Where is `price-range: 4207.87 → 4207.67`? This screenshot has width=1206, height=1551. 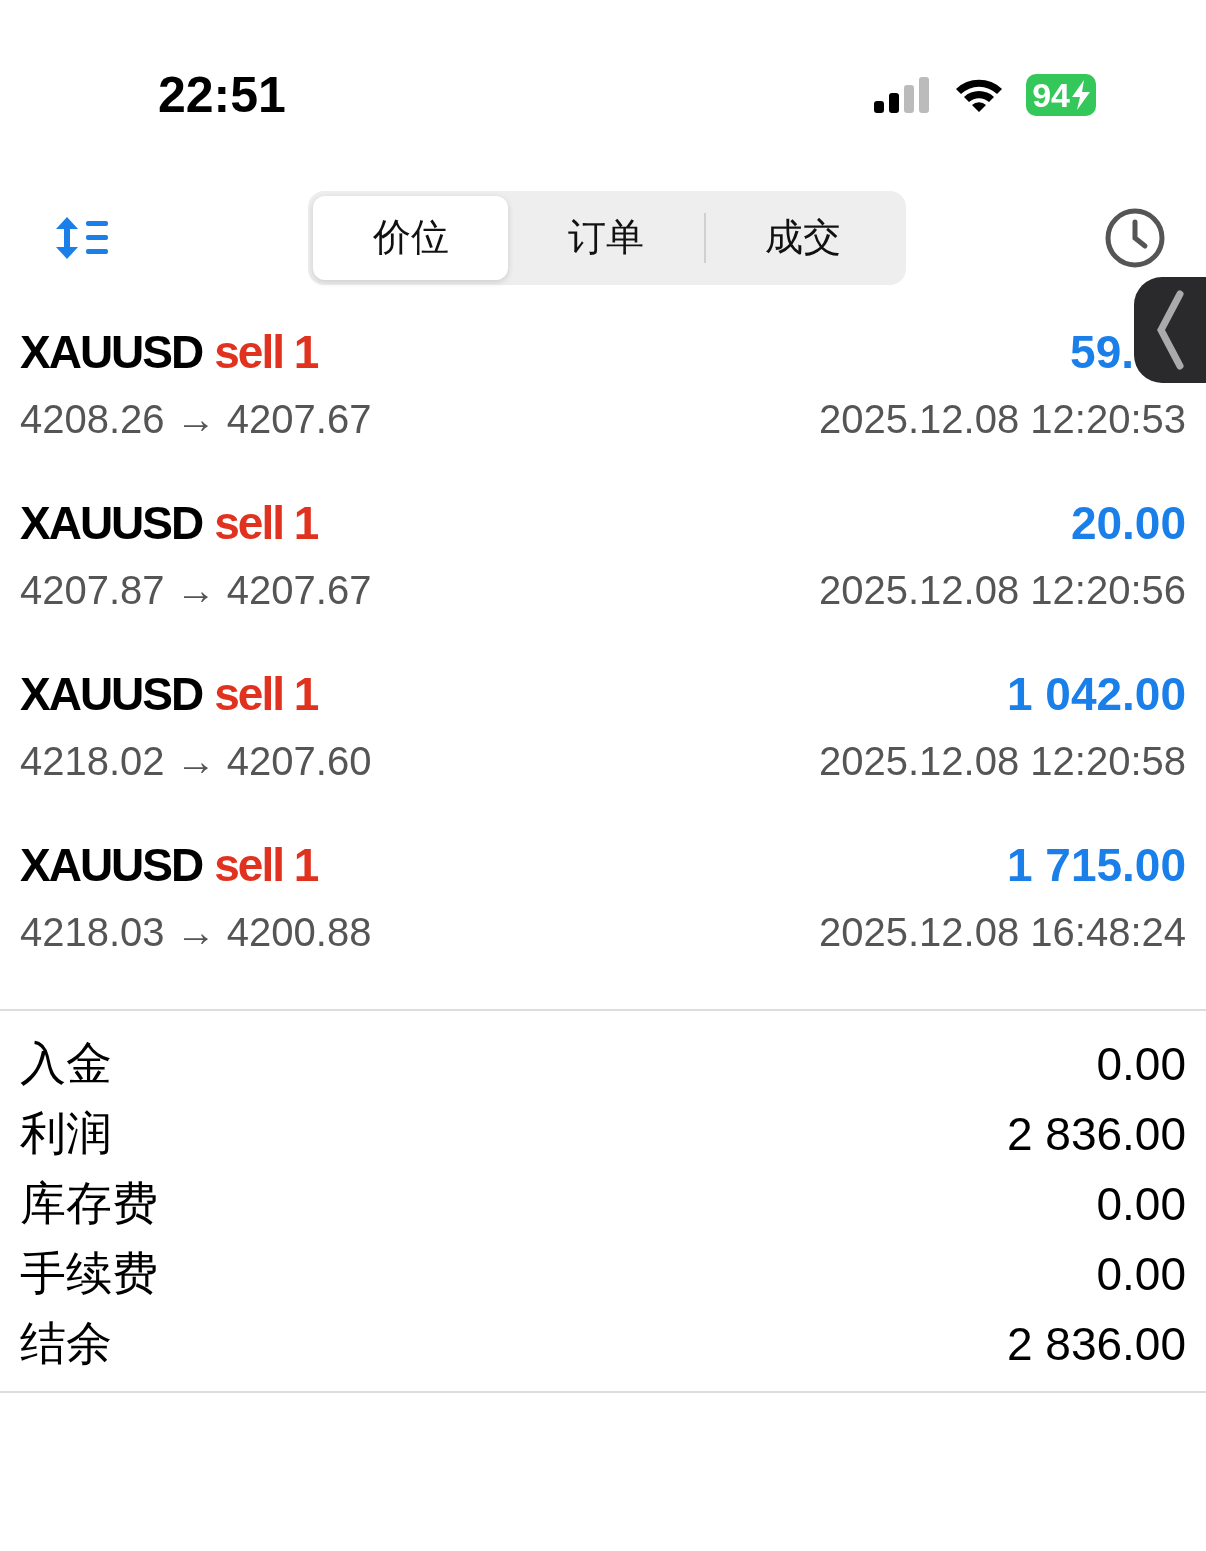 price-range: 4207.87 → 4207.67 is located at coordinates (196, 590).